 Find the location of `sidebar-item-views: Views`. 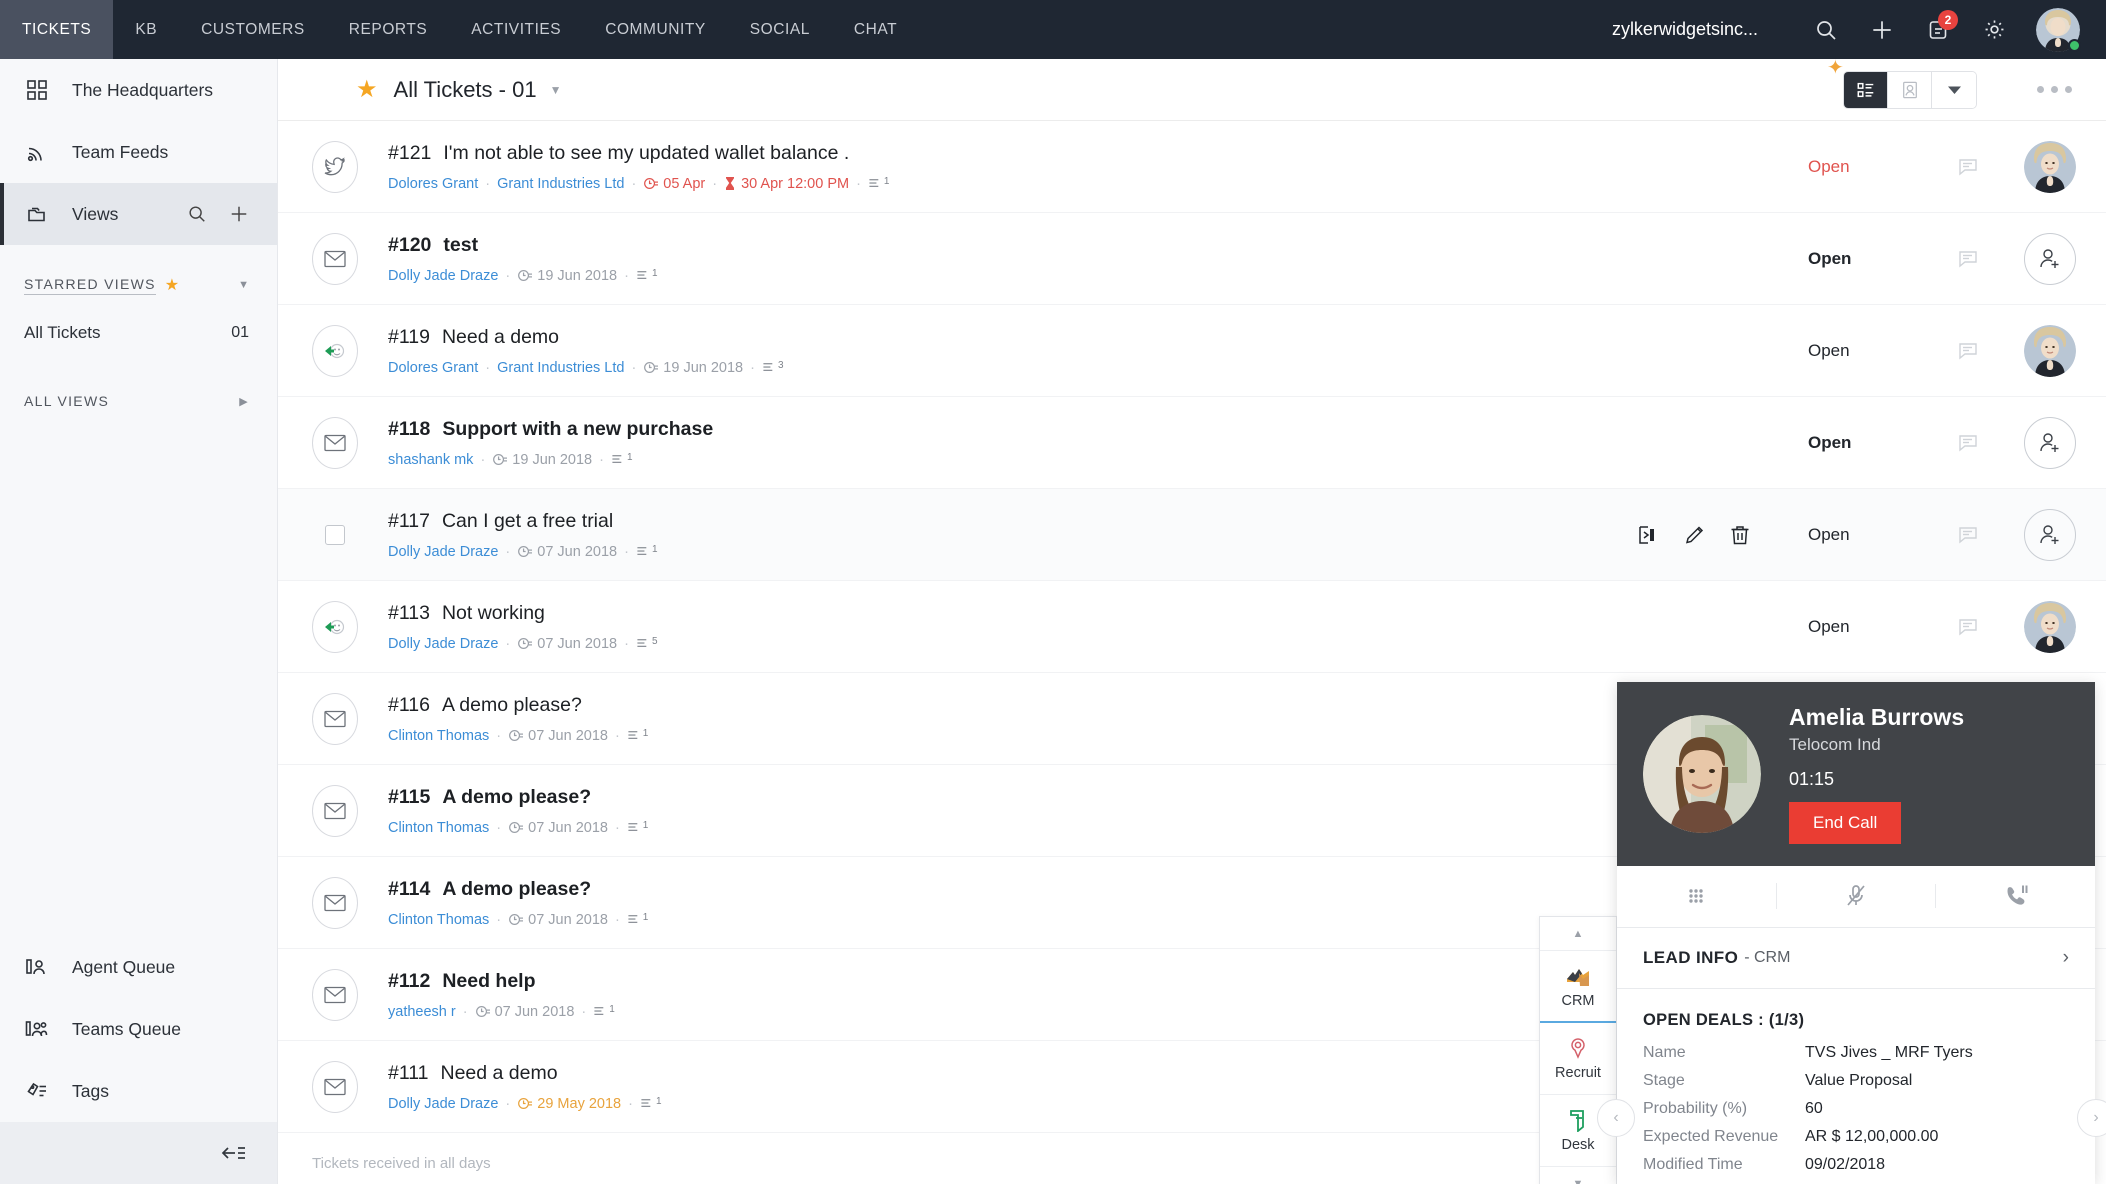

sidebar-item-views: Views is located at coordinates (138, 214).